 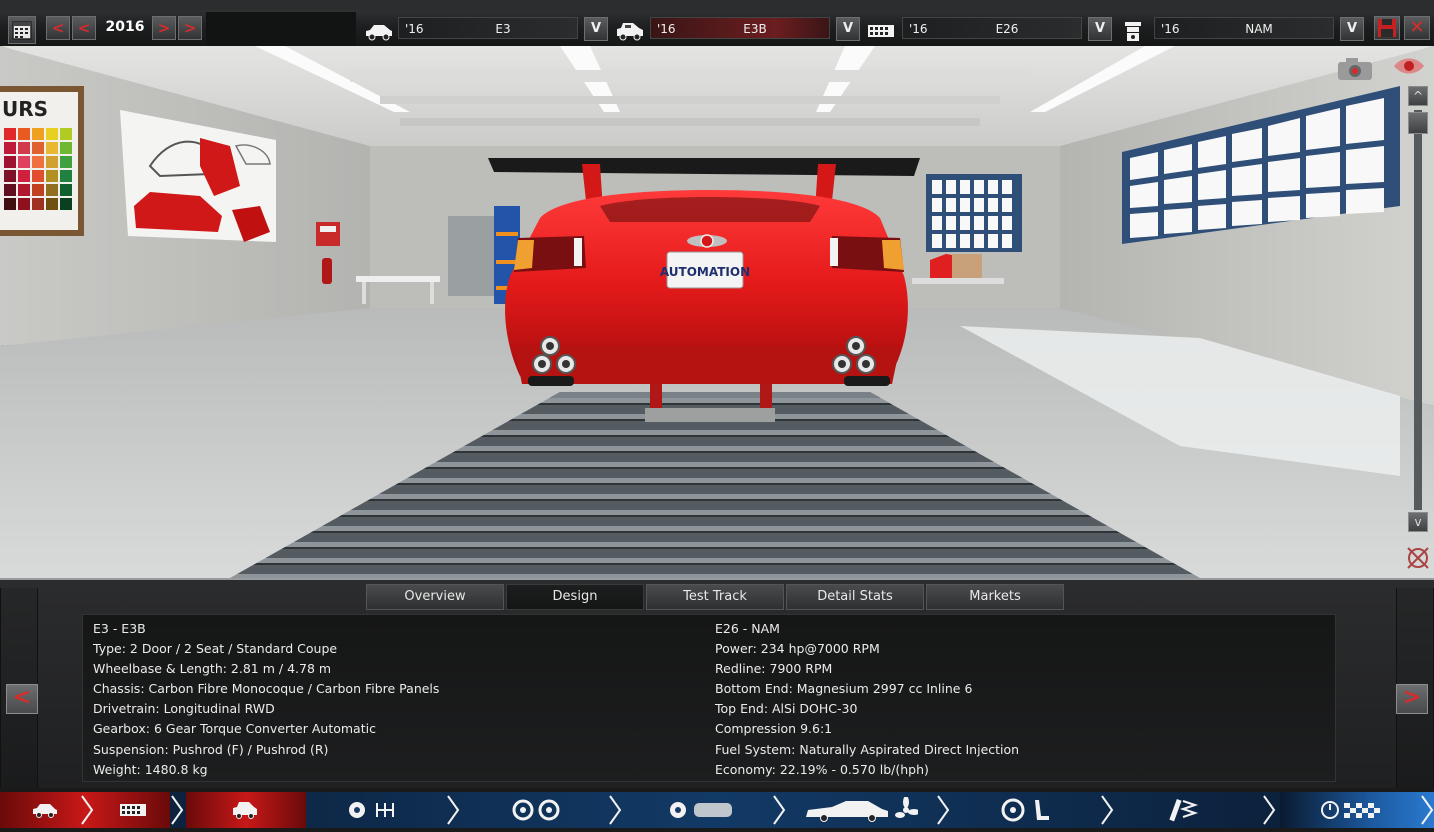 I want to click on trim-year: '16, so click(x=666, y=29).